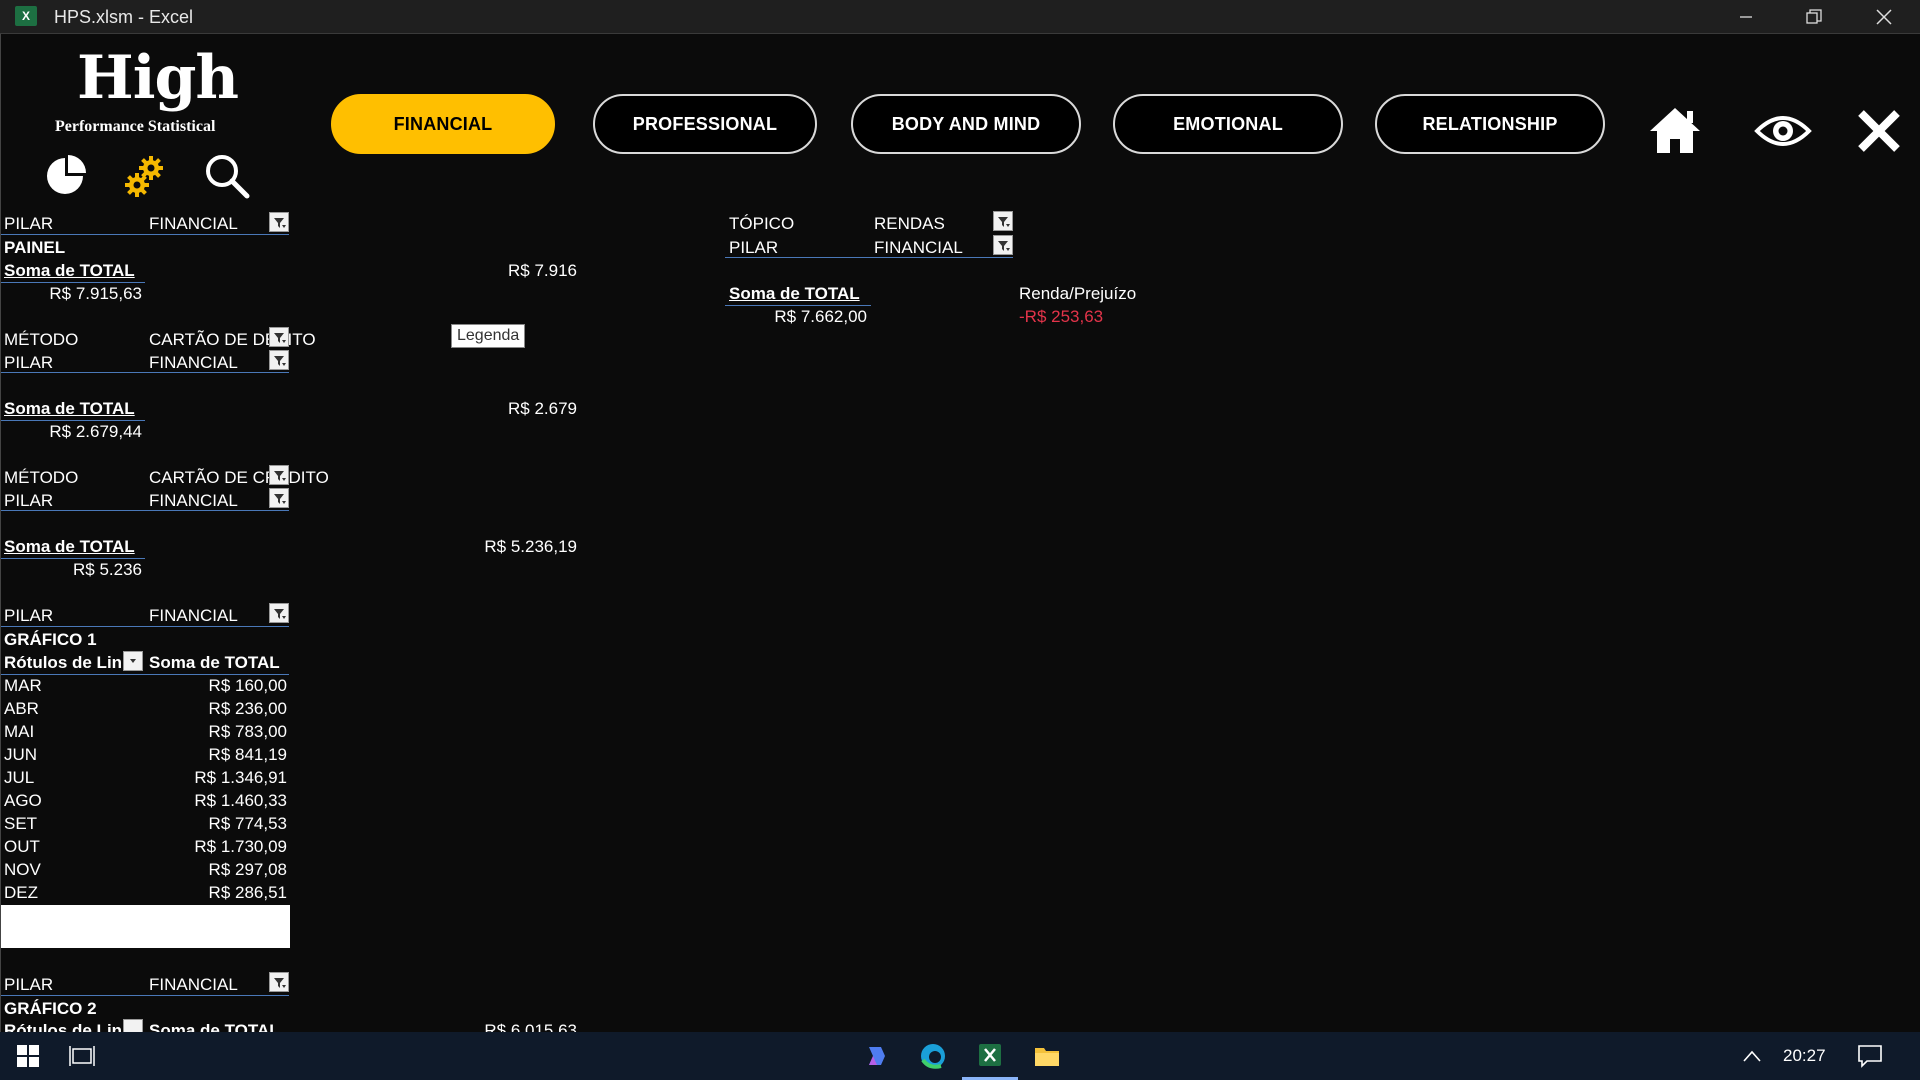 Image resolution: width=1920 pixels, height=1080 pixels. What do you see at coordinates (23, 685) in the screenshot?
I see `table-row-month: MAR` at bounding box center [23, 685].